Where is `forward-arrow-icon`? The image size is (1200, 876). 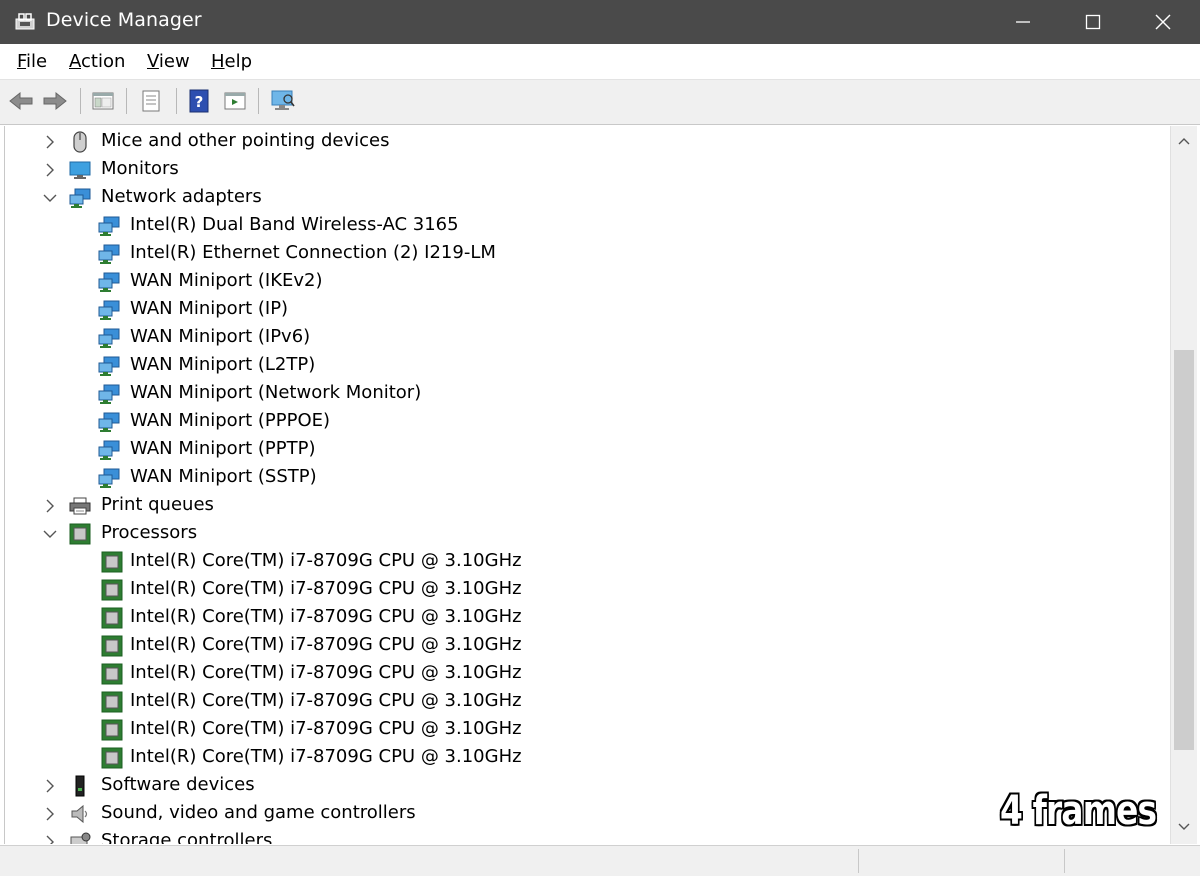
forward-arrow-icon is located at coordinates (55, 101).